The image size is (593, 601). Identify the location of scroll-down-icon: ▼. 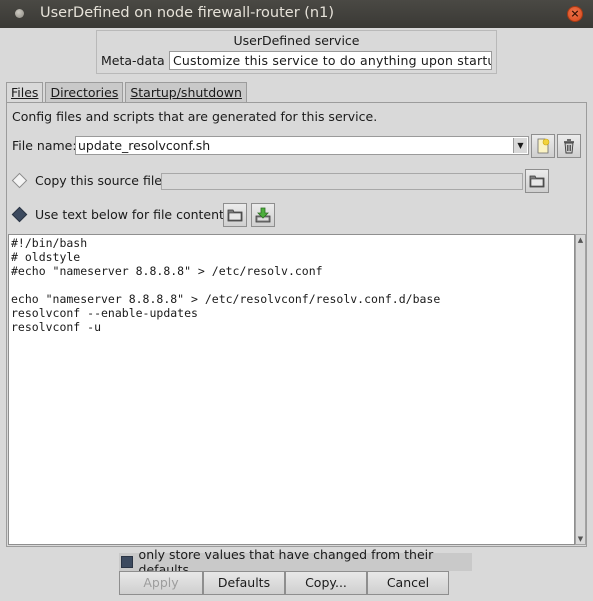
(580, 539).